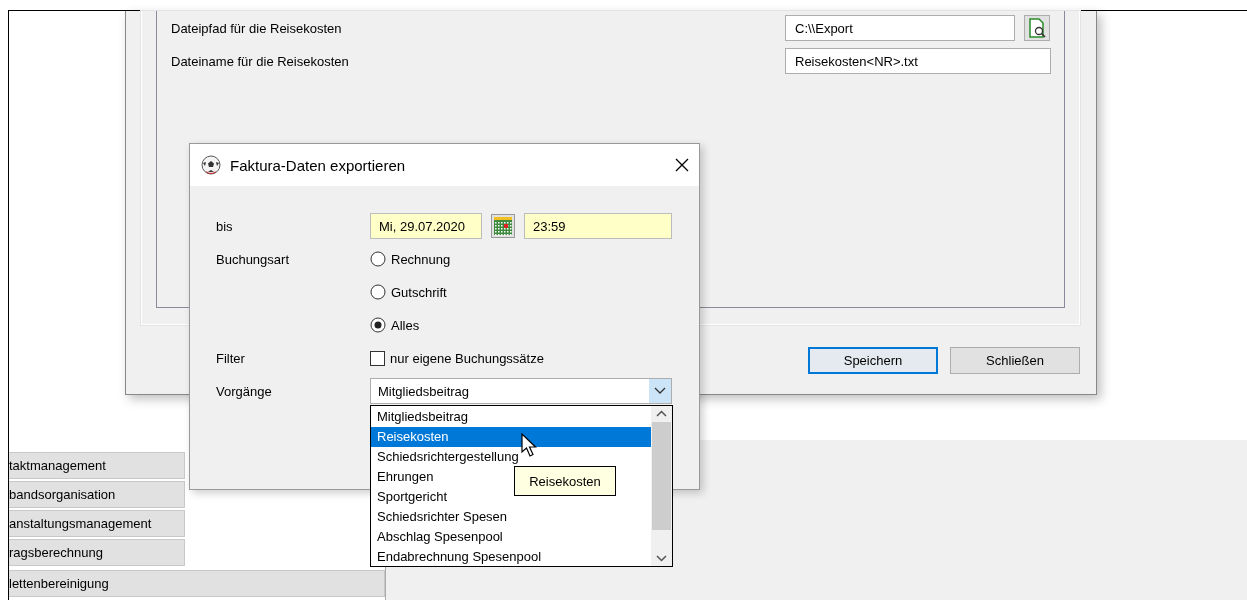 This screenshot has width=1247, height=600. I want to click on sidebar-item: lettenbereinigung, so click(197, 583).